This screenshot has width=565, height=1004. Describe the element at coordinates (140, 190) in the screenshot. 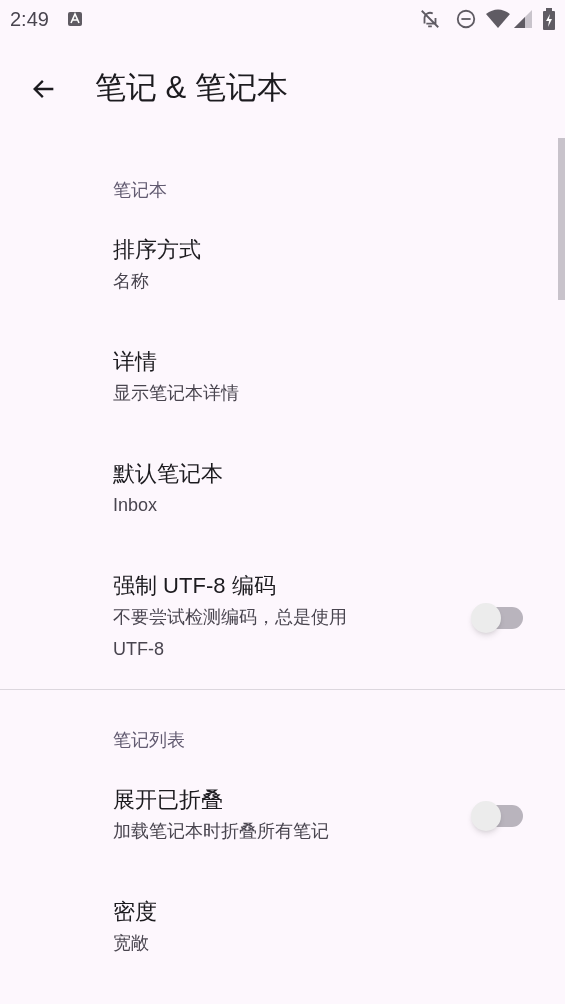

I see `section-header: 笔记本` at that location.